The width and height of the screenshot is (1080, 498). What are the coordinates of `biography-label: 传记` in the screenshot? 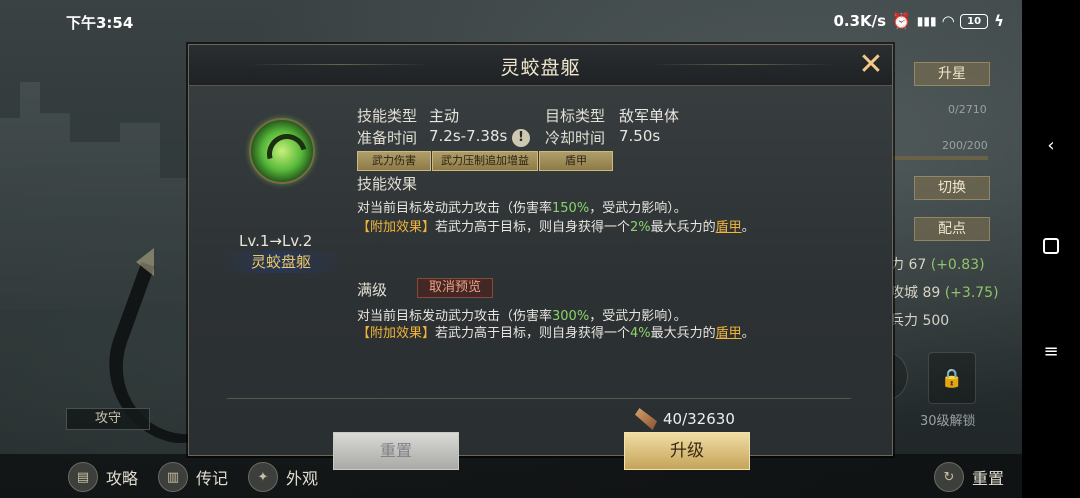 It's located at (212, 478).